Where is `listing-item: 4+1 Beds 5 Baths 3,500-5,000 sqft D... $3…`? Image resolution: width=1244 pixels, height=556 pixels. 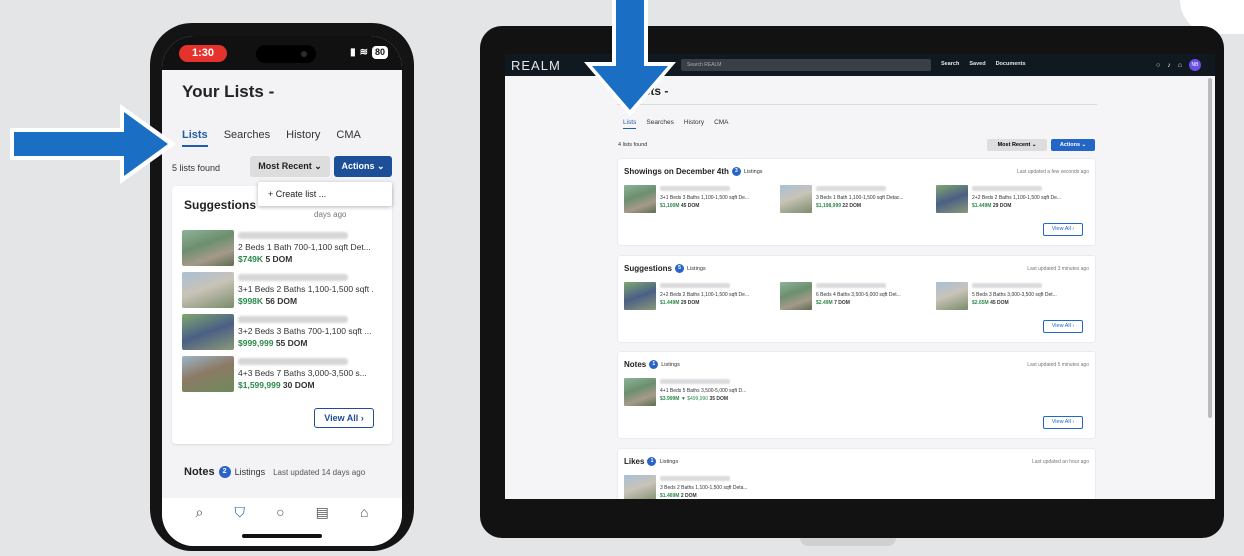
listing-item: 4+1 Beds 5 Baths 3,500-5,000 sqft D... $3… is located at coordinates (699, 393).